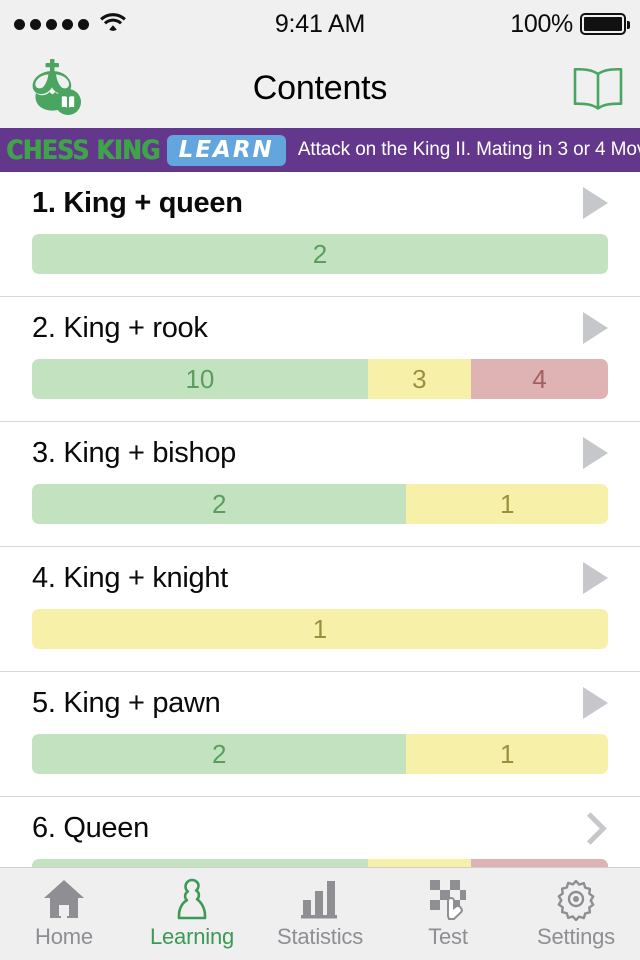 The image size is (640, 960). What do you see at coordinates (83, 150) in the screenshot?
I see `chess-king-wordmark: CHESS KING` at bounding box center [83, 150].